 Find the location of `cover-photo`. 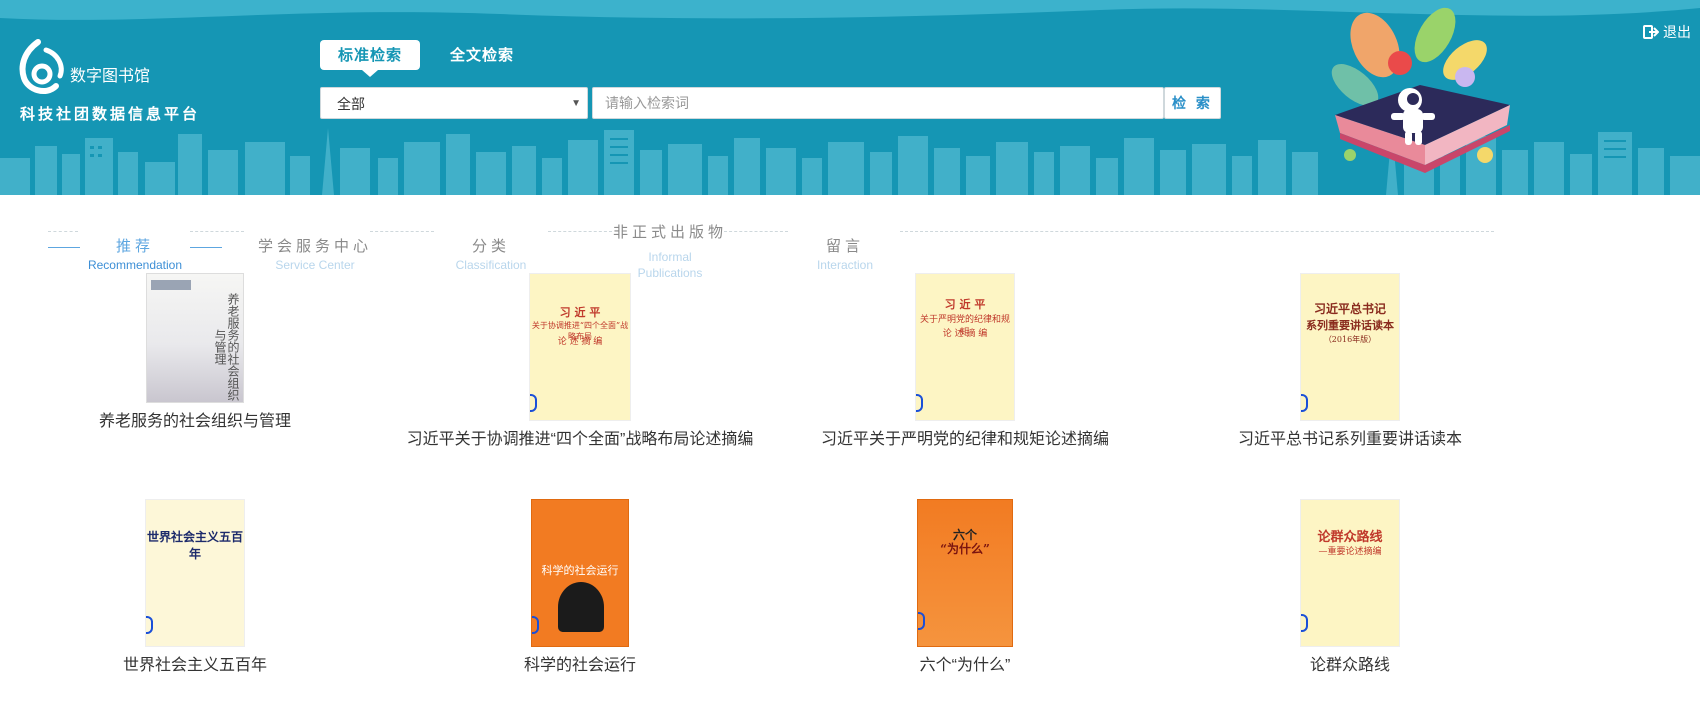

cover-photo is located at coordinates (581, 607).